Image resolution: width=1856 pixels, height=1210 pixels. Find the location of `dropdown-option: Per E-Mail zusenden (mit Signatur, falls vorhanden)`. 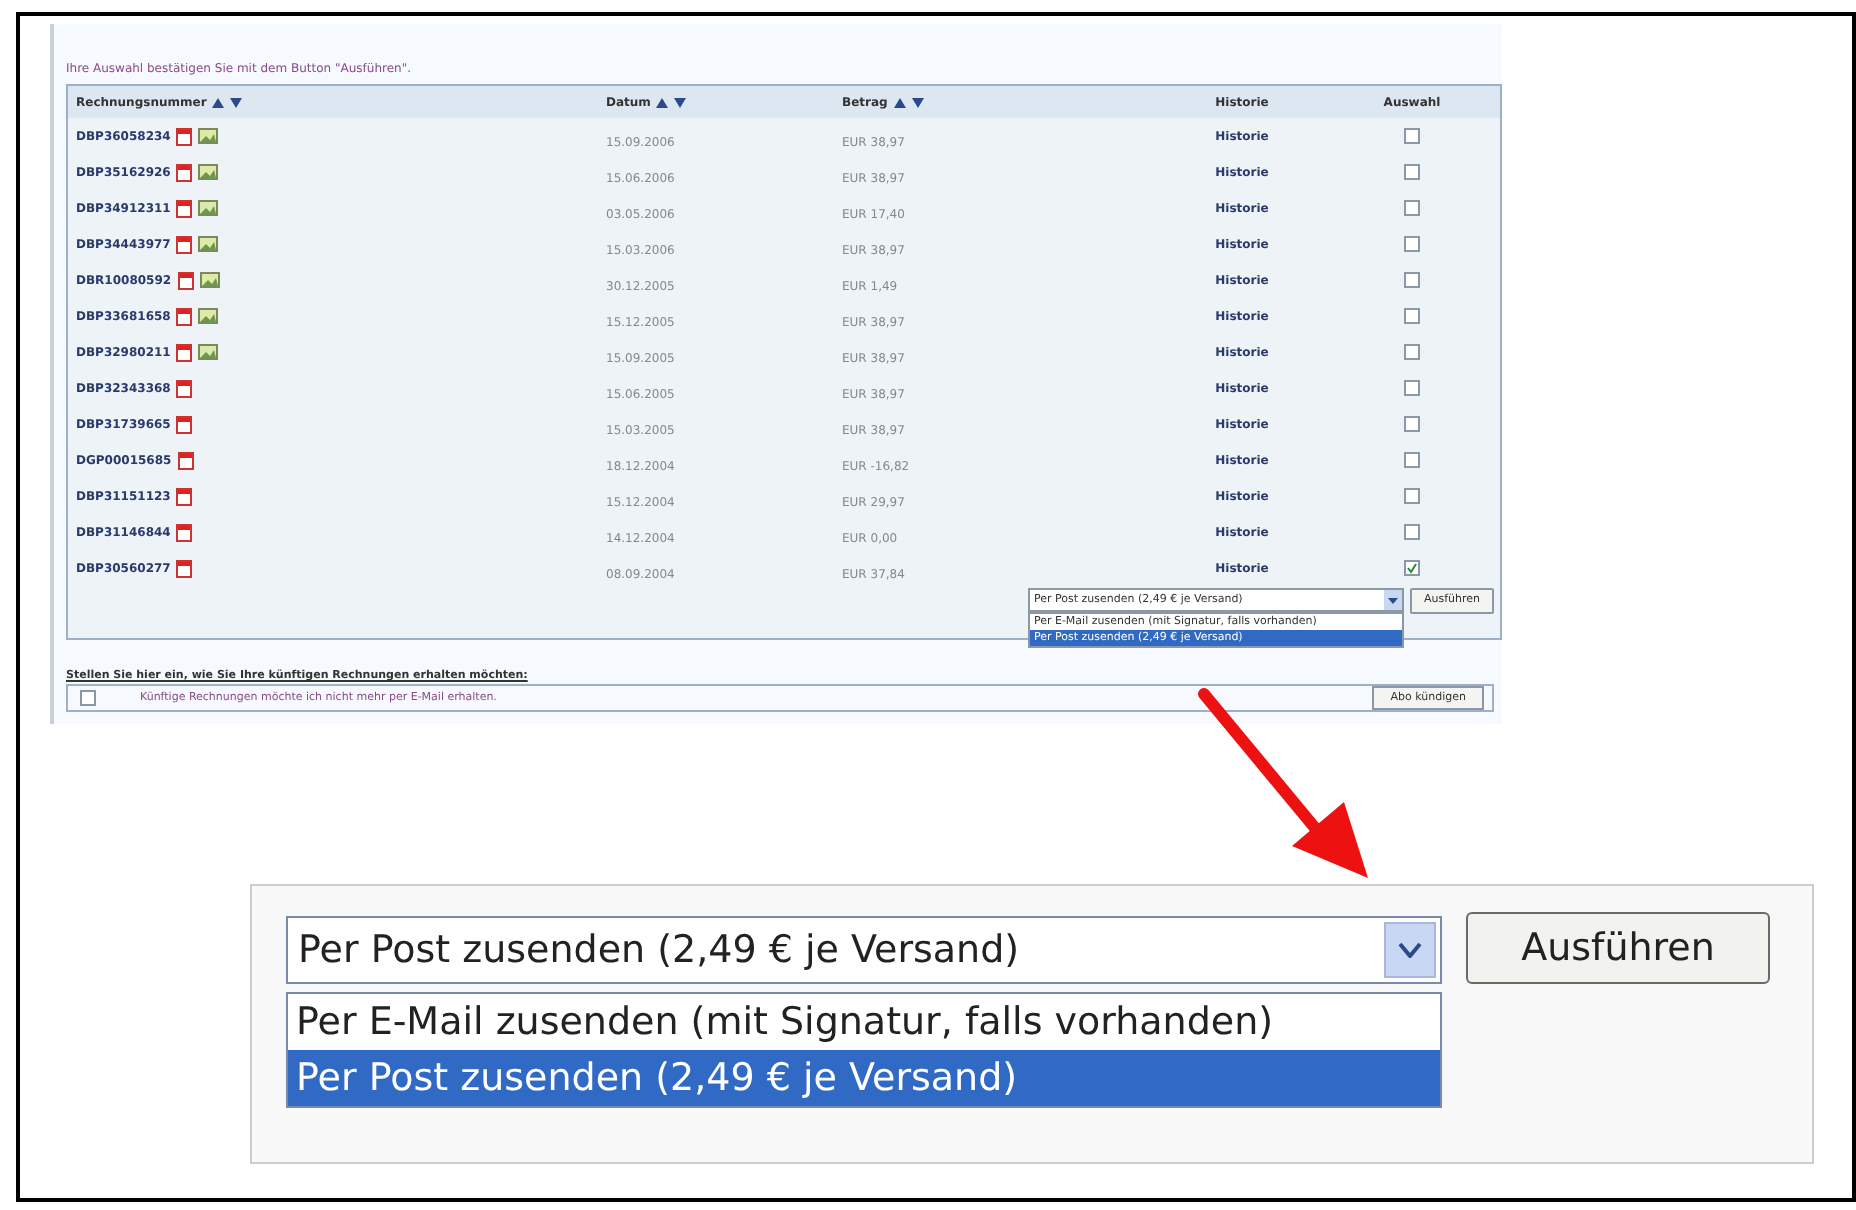

dropdown-option: Per E-Mail zusenden (mit Signatur, falls vorhanden) is located at coordinates (864, 1022).